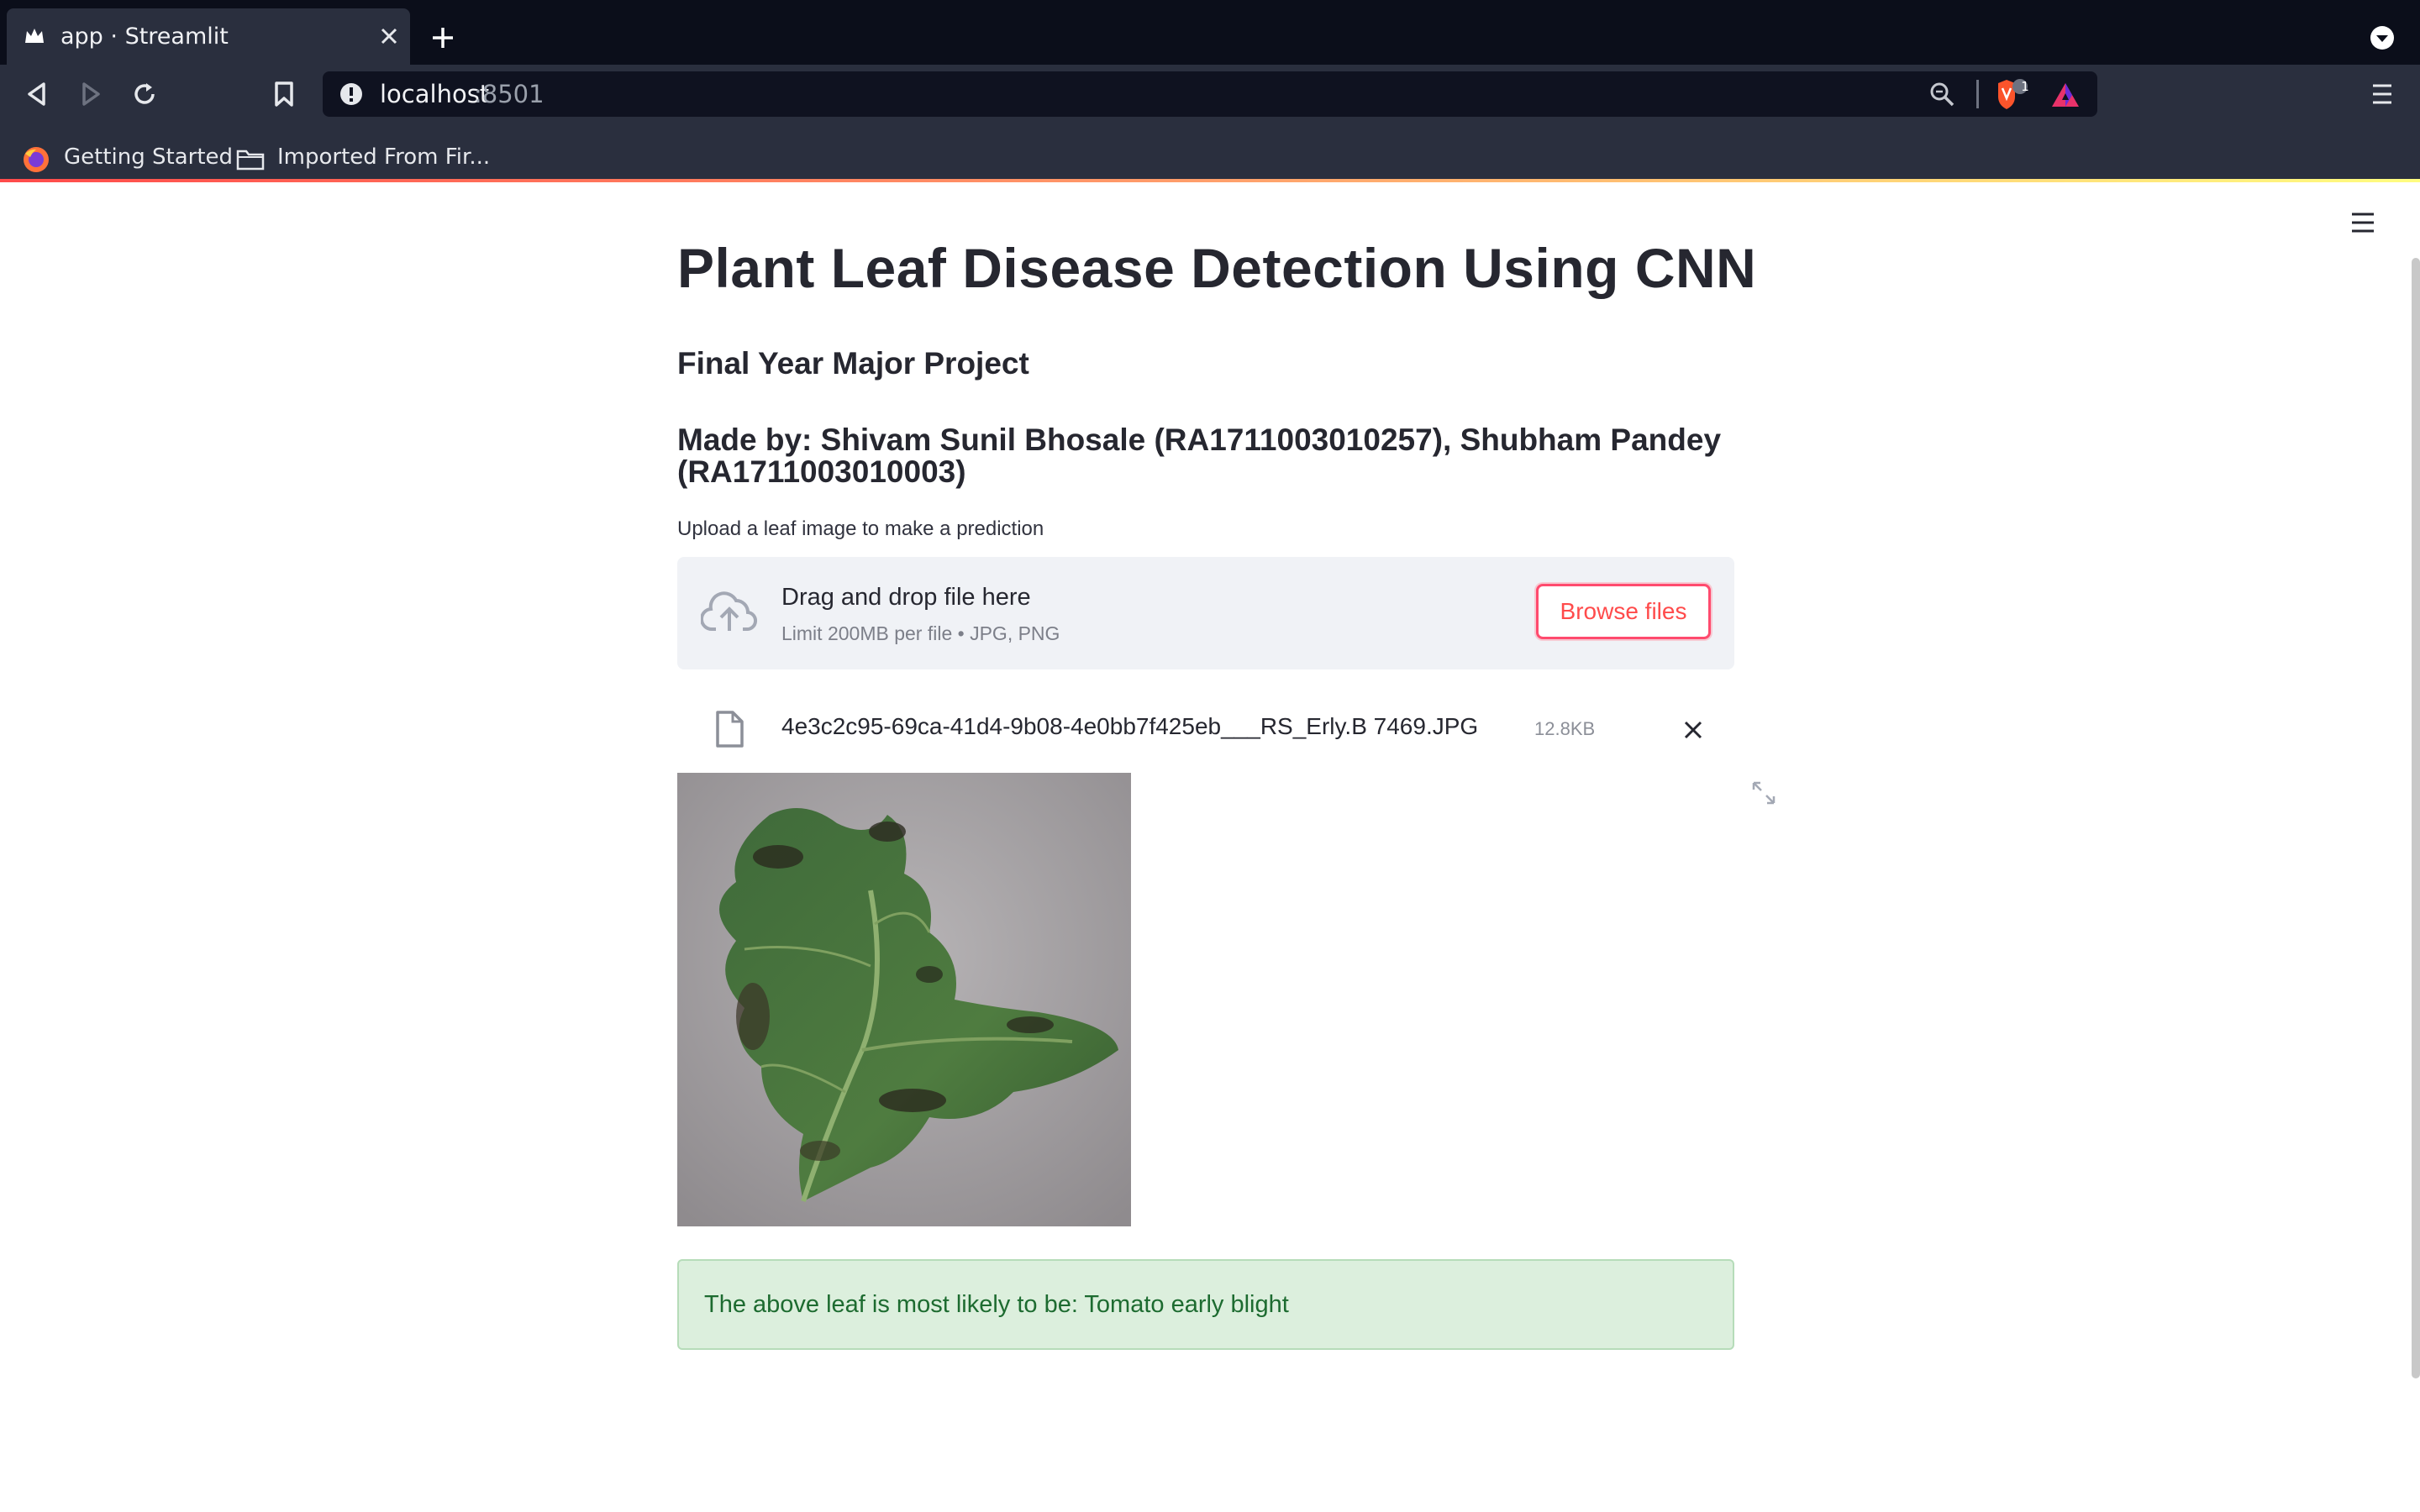 The width and height of the screenshot is (2420, 1512). Describe the element at coordinates (284, 94) in the screenshot. I see `bookmark-icon` at that location.